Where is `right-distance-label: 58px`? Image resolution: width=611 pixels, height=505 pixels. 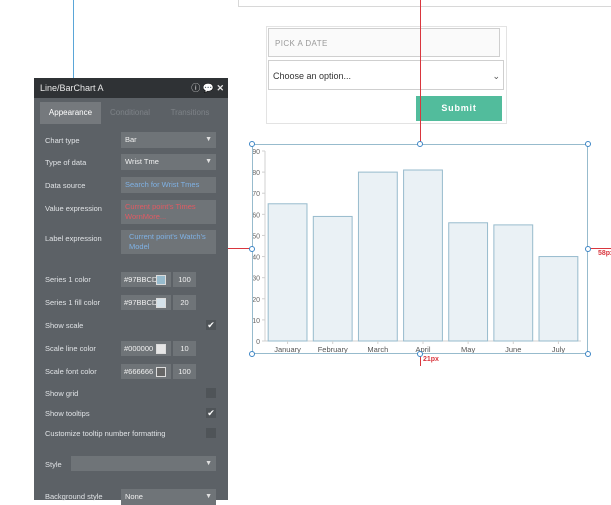
right-distance-label: 58px is located at coordinates (604, 253).